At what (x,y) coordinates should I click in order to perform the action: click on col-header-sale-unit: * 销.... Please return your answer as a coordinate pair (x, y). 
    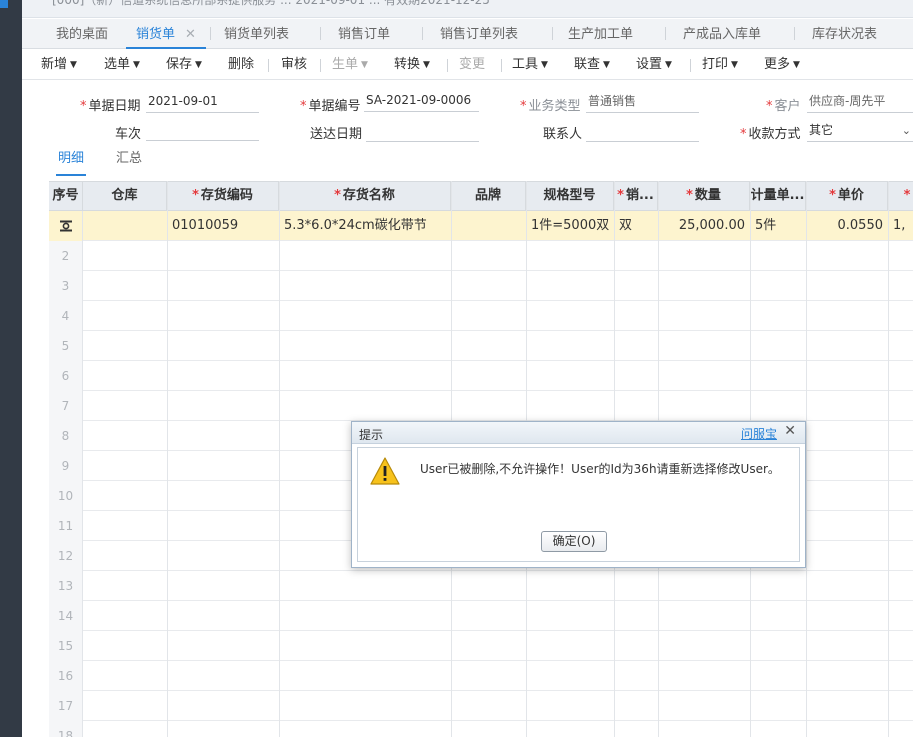
    Looking at the image, I should click on (636, 196).